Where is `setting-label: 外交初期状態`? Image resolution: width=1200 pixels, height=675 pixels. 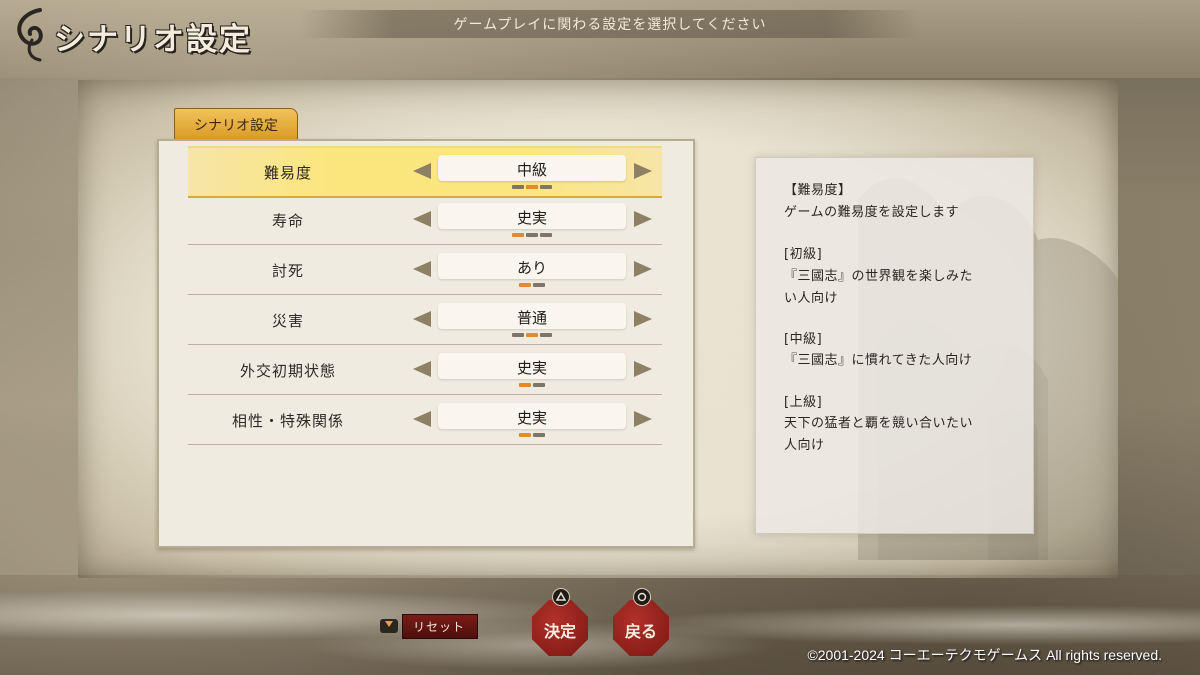
setting-label: 外交初期状態 is located at coordinates (287, 371).